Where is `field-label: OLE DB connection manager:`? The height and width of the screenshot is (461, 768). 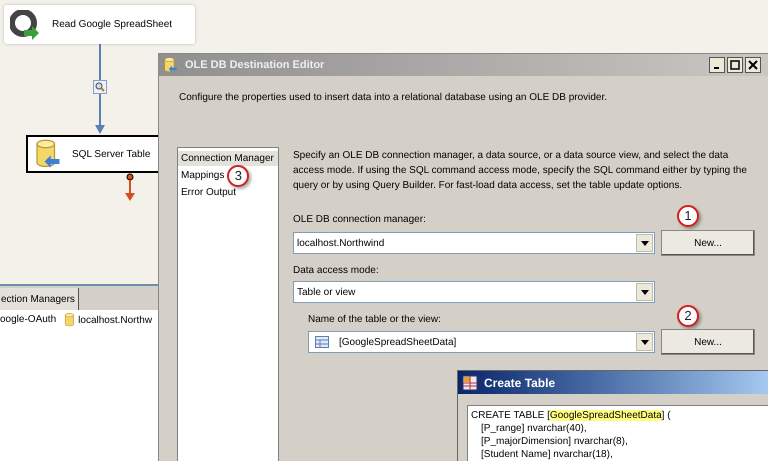
field-label: OLE DB connection manager: is located at coordinates (360, 220).